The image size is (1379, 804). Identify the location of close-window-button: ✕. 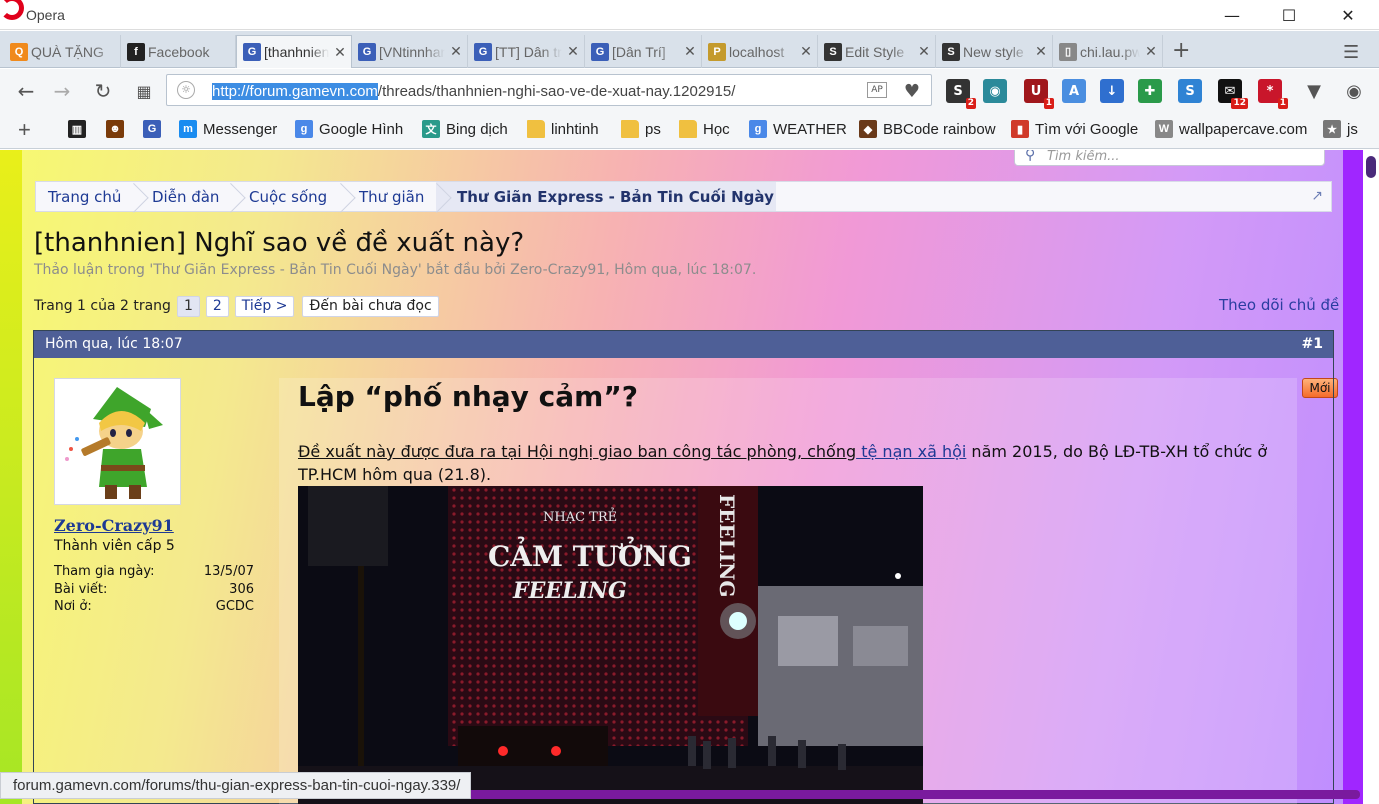
(1348, 15).